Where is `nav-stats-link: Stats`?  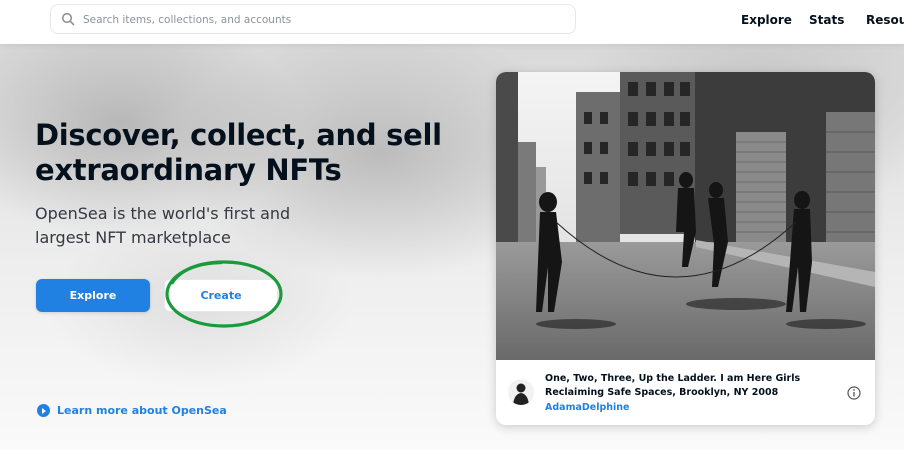 nav-stats-link: Stats is located at coordinates (826, 20).